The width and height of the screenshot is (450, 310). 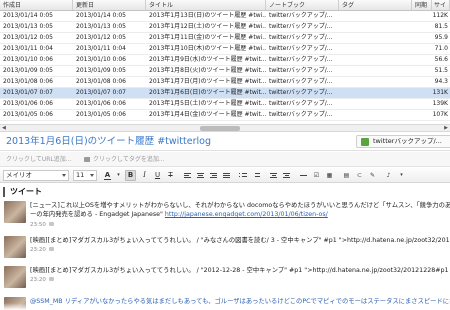 What do you see at coordinates (85, 175) in the screenshot?
I see `font-size-select: 11` at bounding box center [85, 175].